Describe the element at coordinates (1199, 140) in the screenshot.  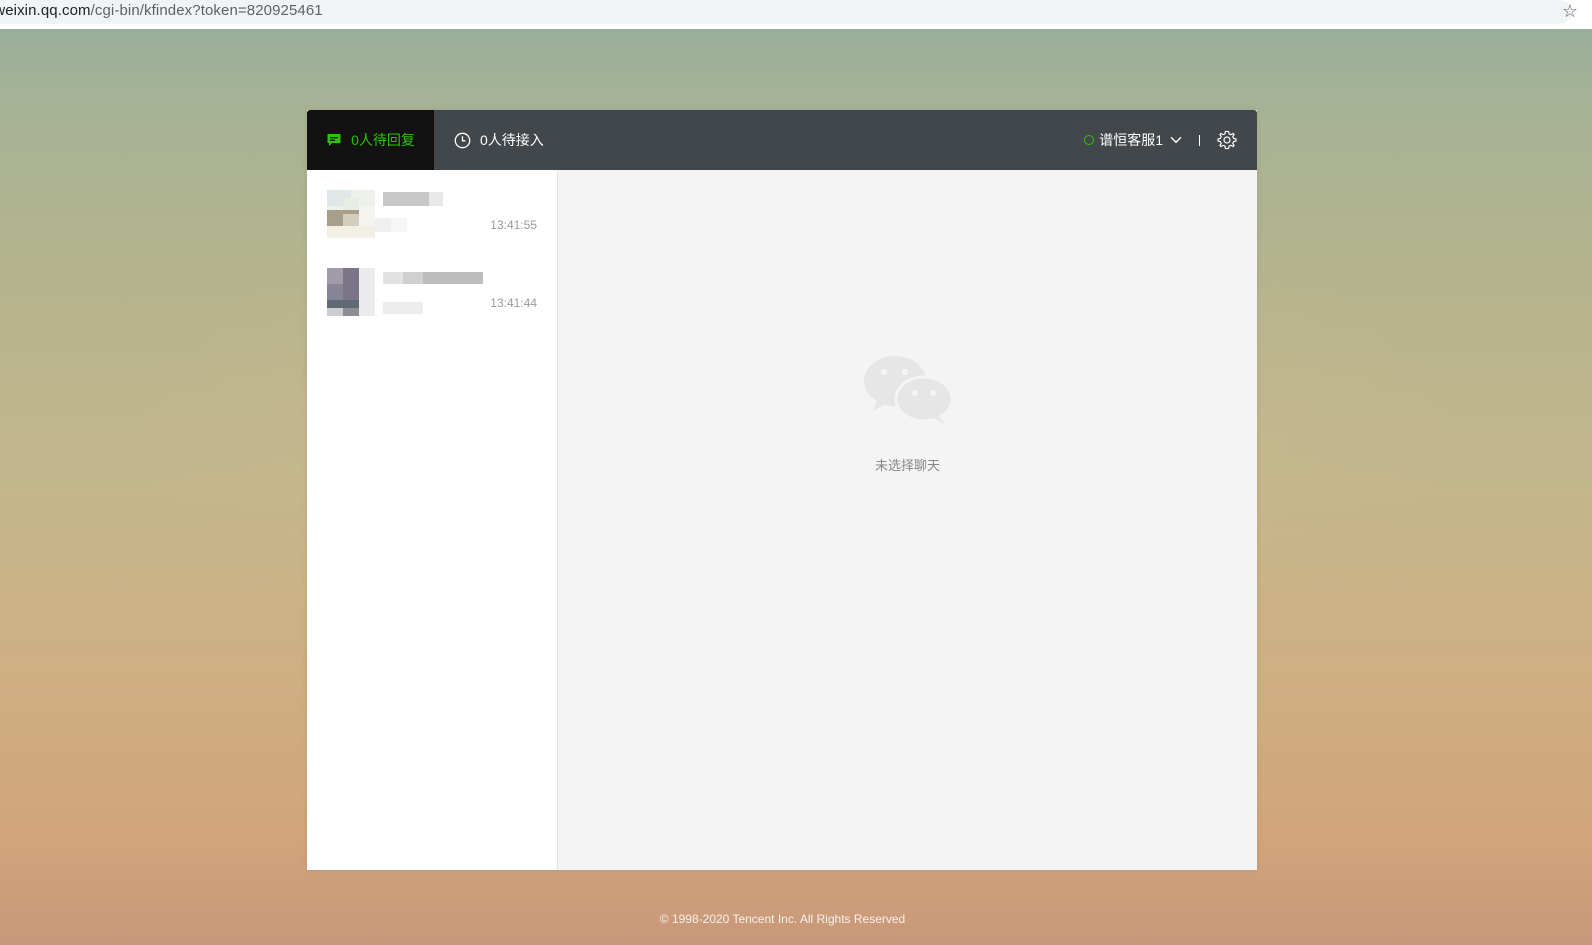
I see `header-divider` at that location.